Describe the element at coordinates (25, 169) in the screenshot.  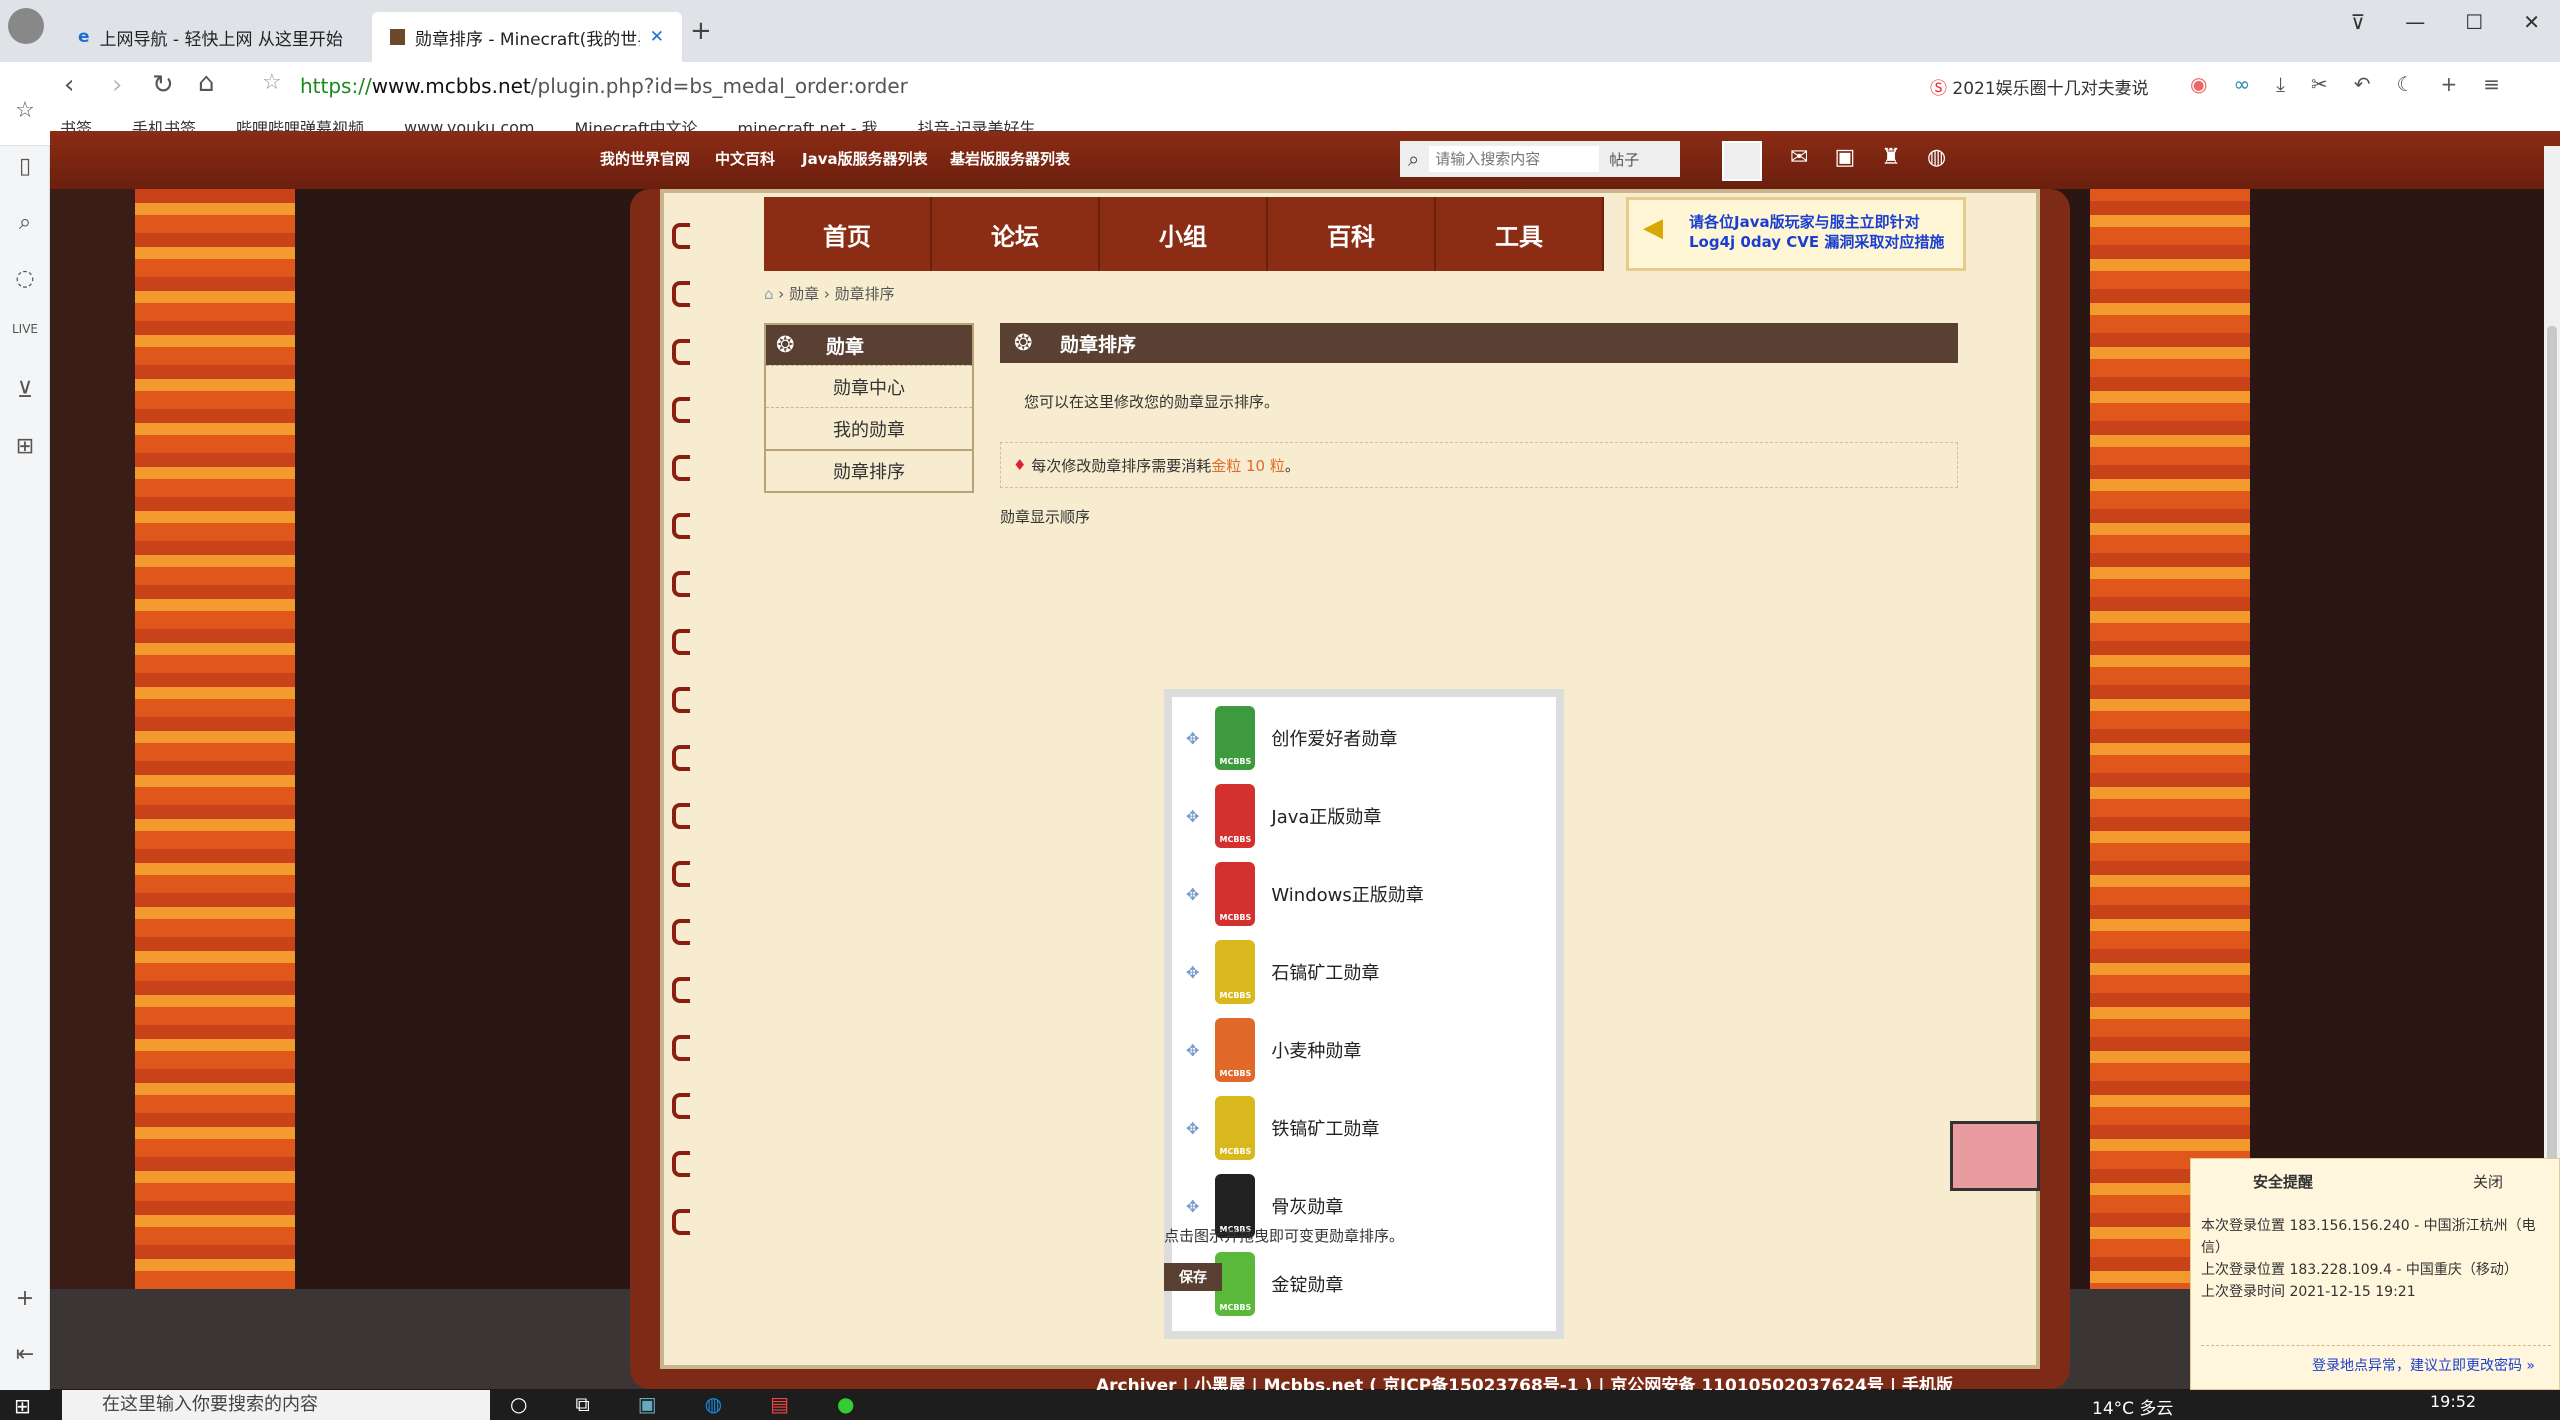
I see `reader-icon: ▯` at that location.